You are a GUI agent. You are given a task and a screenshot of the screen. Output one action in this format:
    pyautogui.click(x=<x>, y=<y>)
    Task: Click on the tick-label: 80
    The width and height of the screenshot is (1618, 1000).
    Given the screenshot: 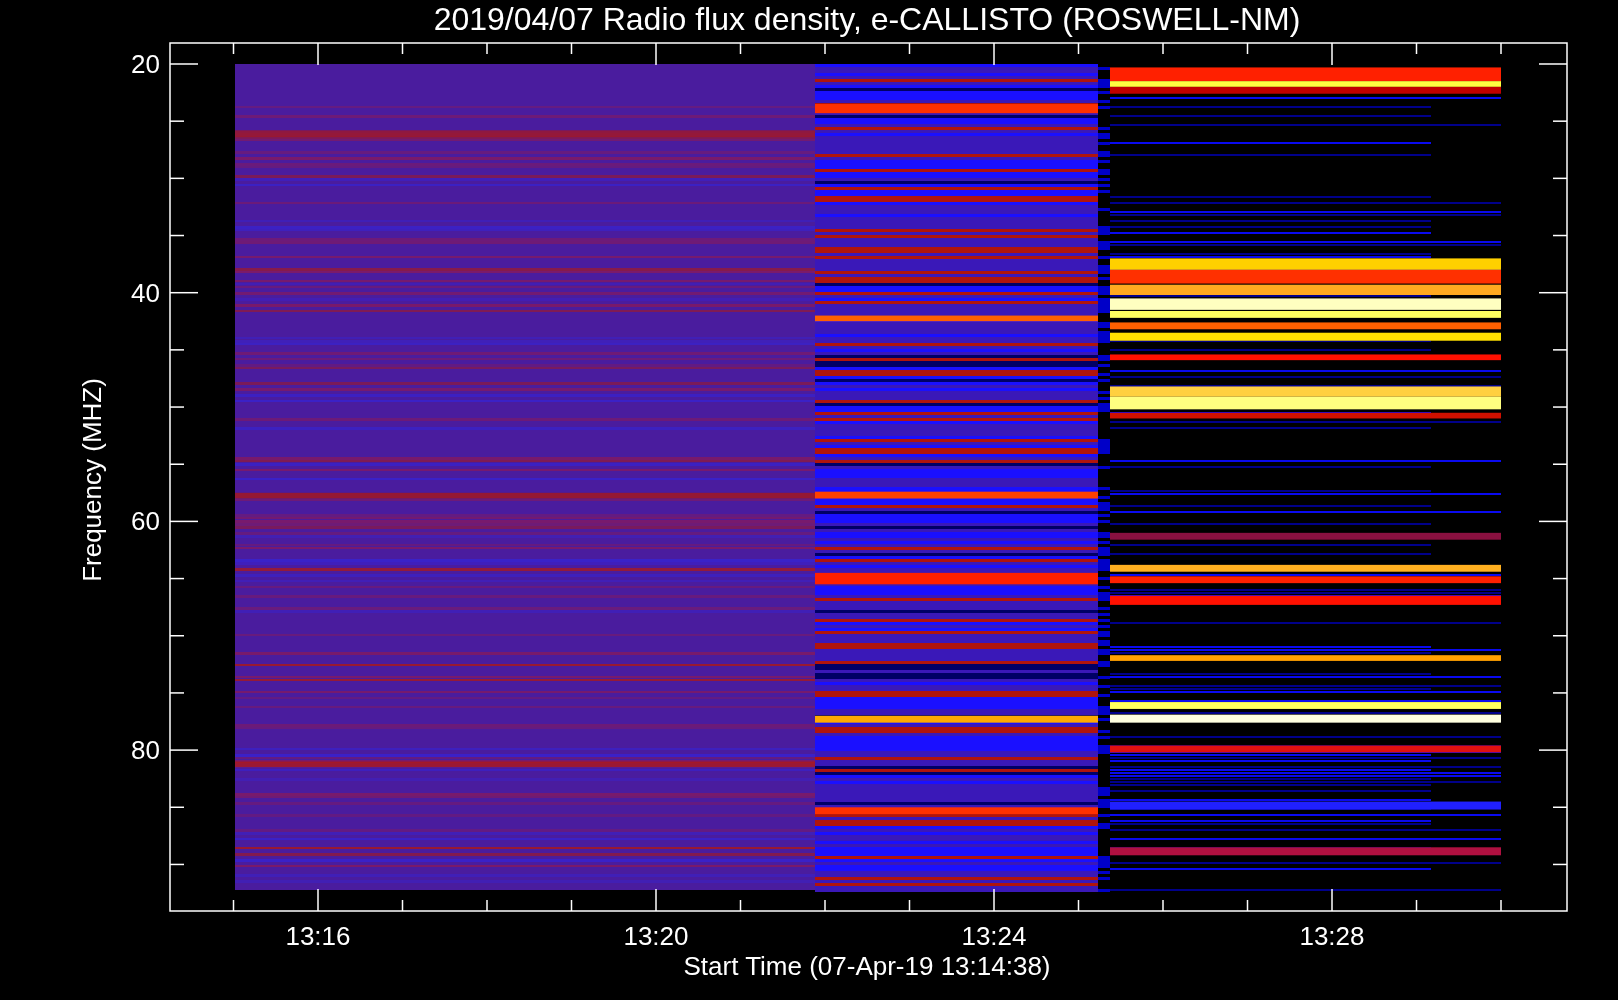 What is the action you would take?
    pyautogui.click(x=145, y=750)
    